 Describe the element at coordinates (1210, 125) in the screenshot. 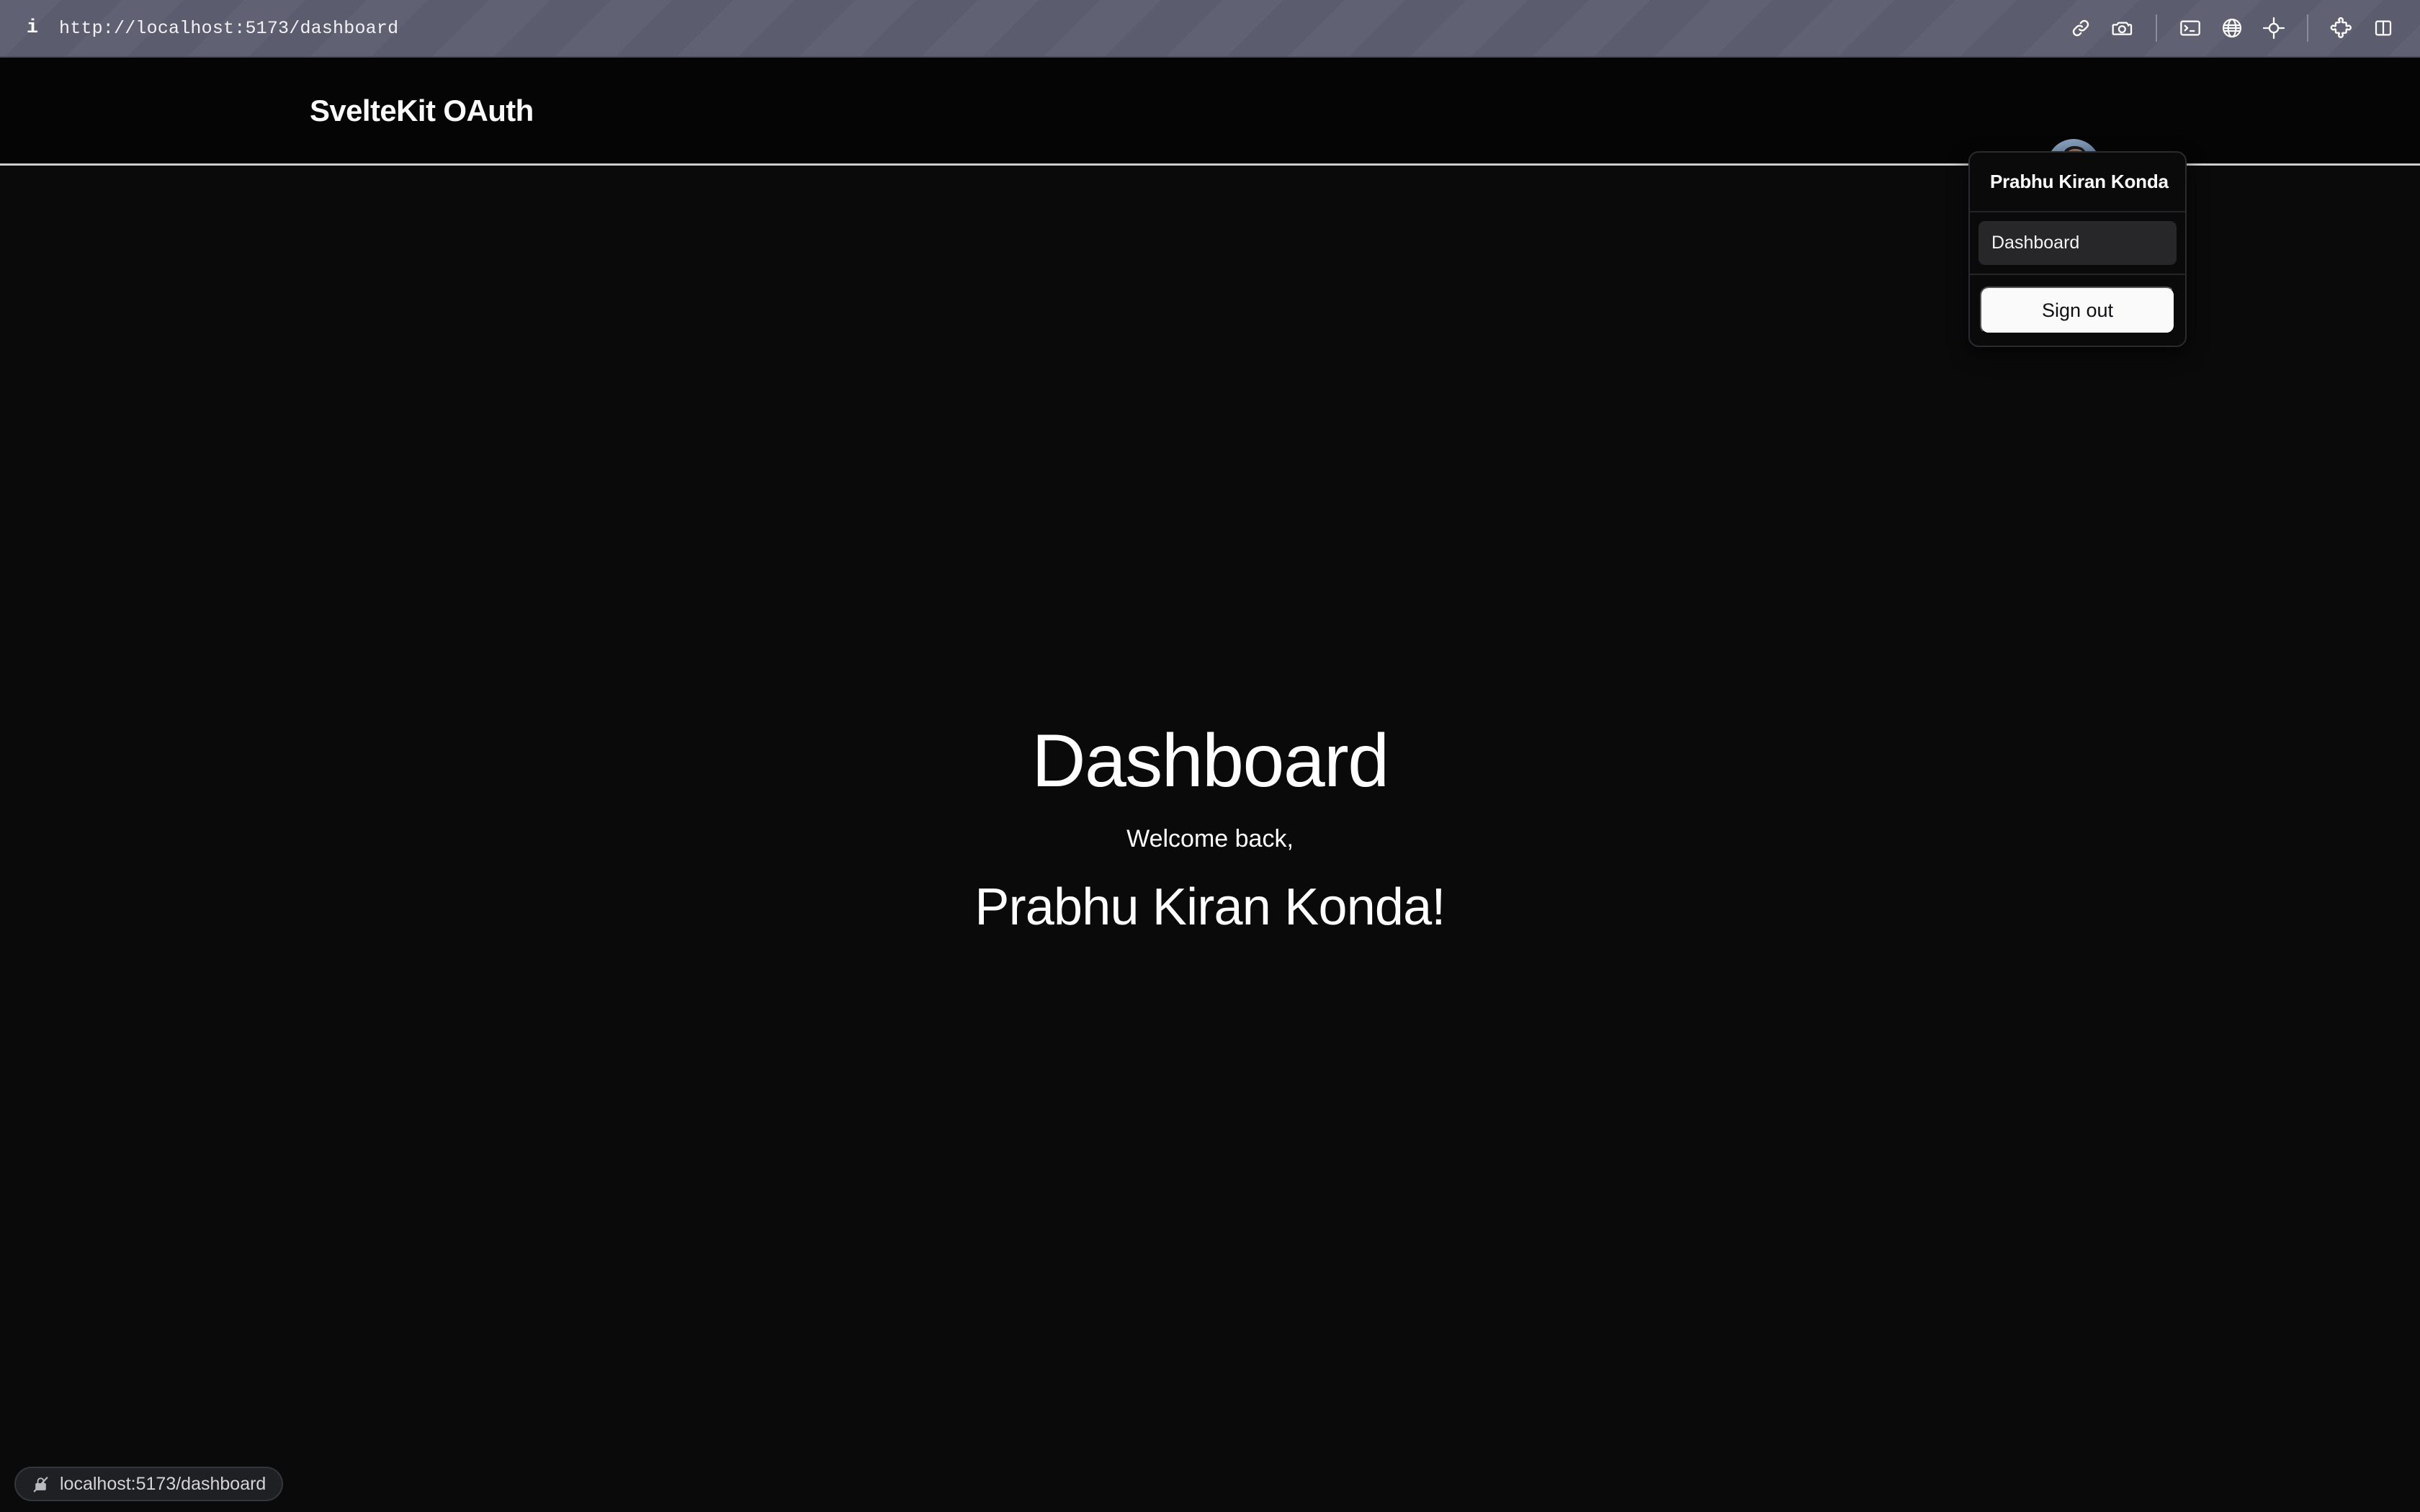

I see `site-header: SvelteKit OAuth` at that location.